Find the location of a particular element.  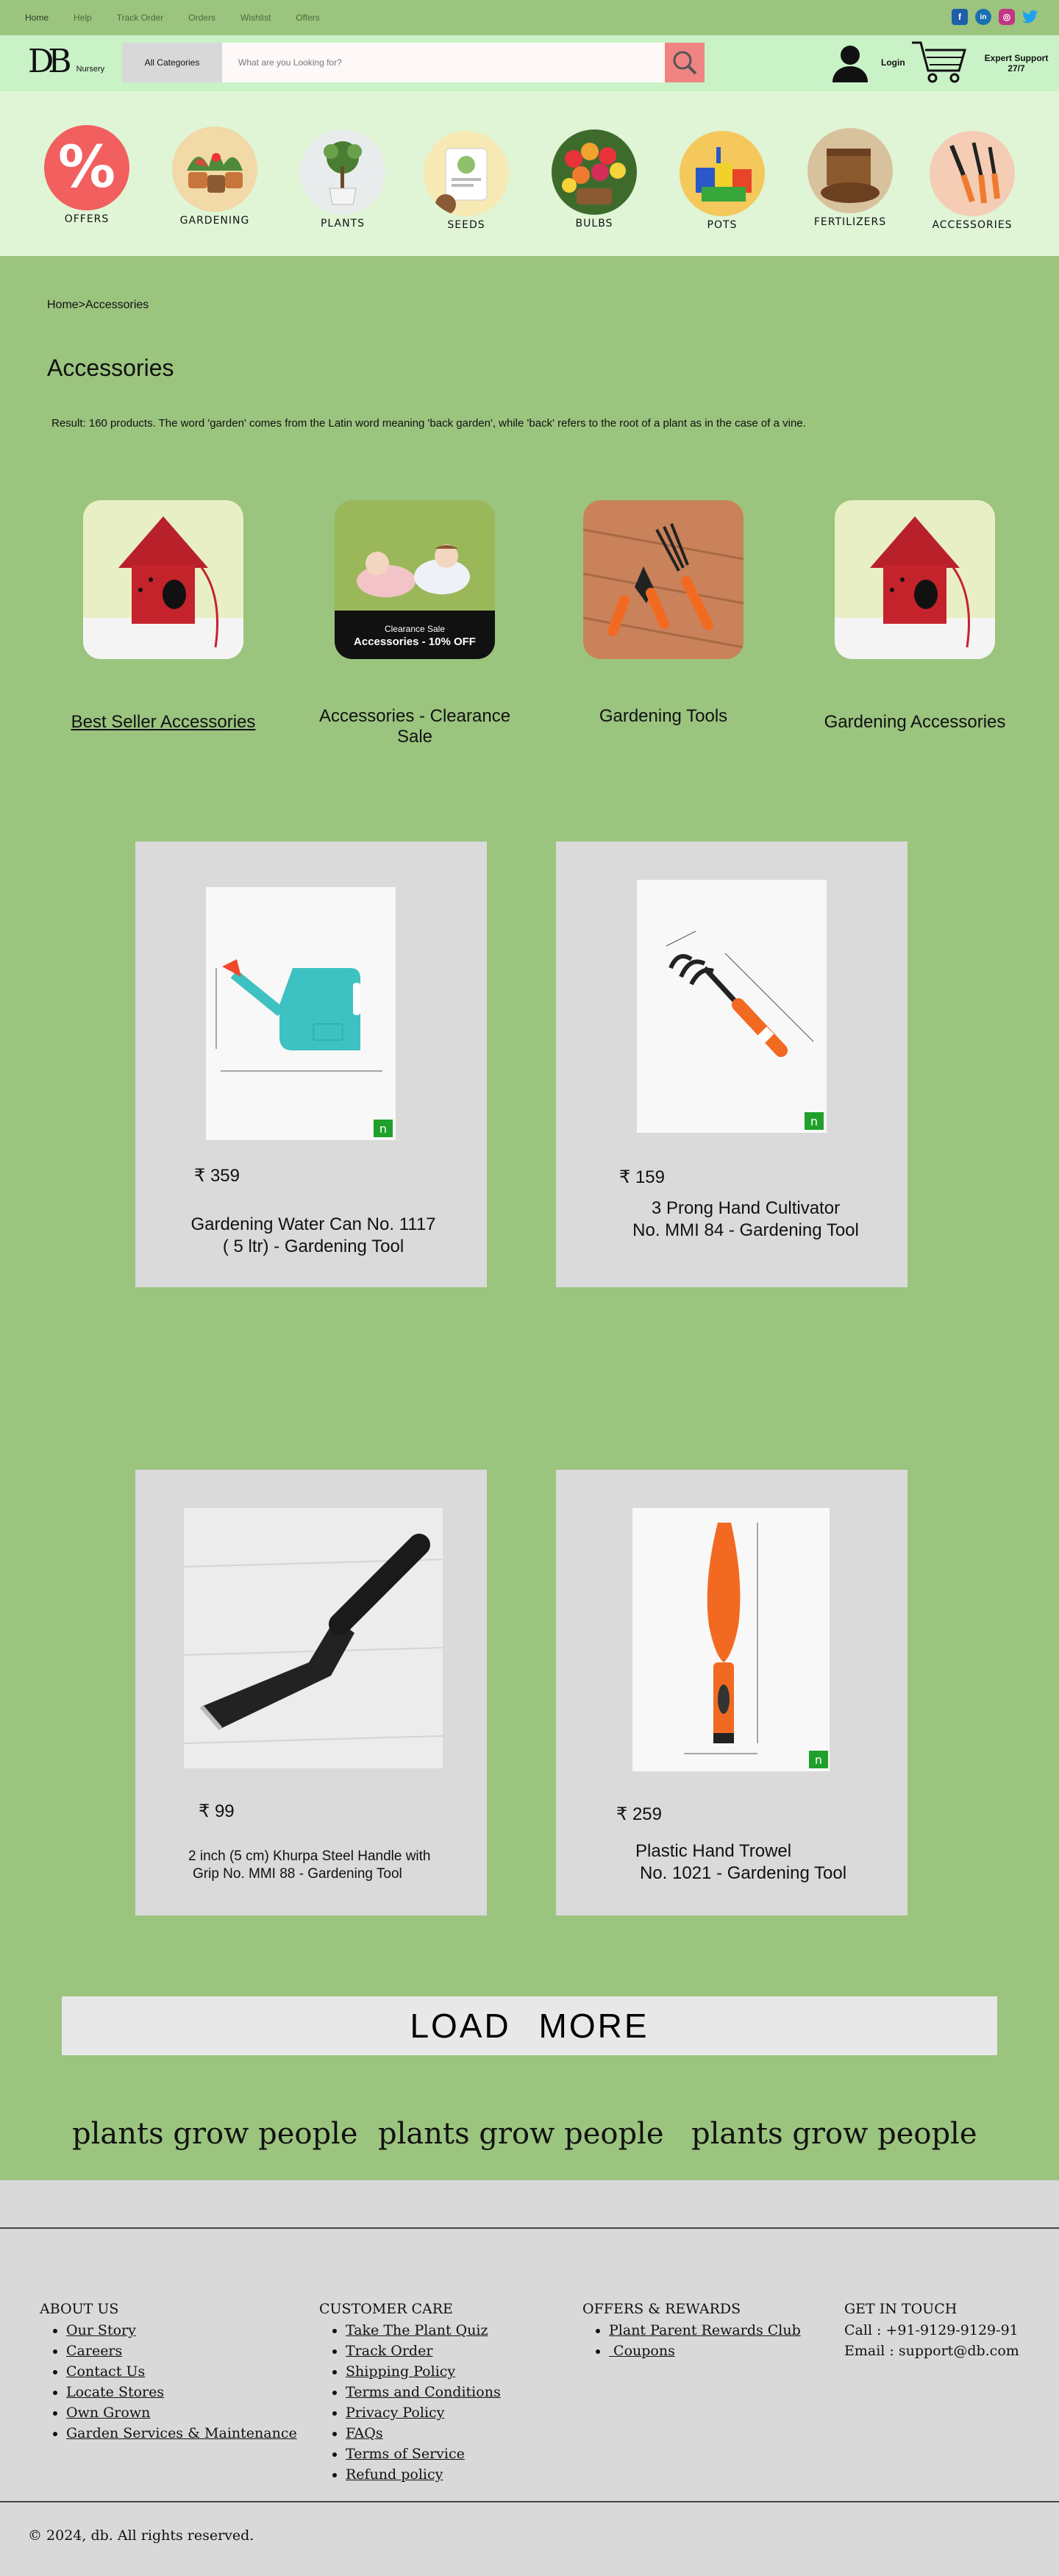

footer-heading: ABOUT US is located at coordinates (80, 2309).